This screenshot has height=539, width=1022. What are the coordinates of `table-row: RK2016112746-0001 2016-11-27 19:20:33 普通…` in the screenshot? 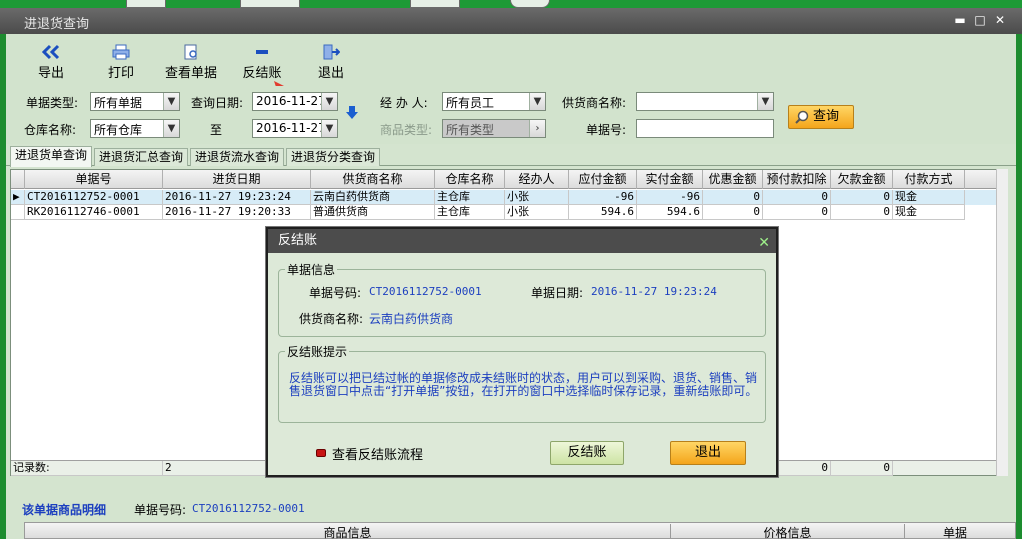 It's located at (509, 212).